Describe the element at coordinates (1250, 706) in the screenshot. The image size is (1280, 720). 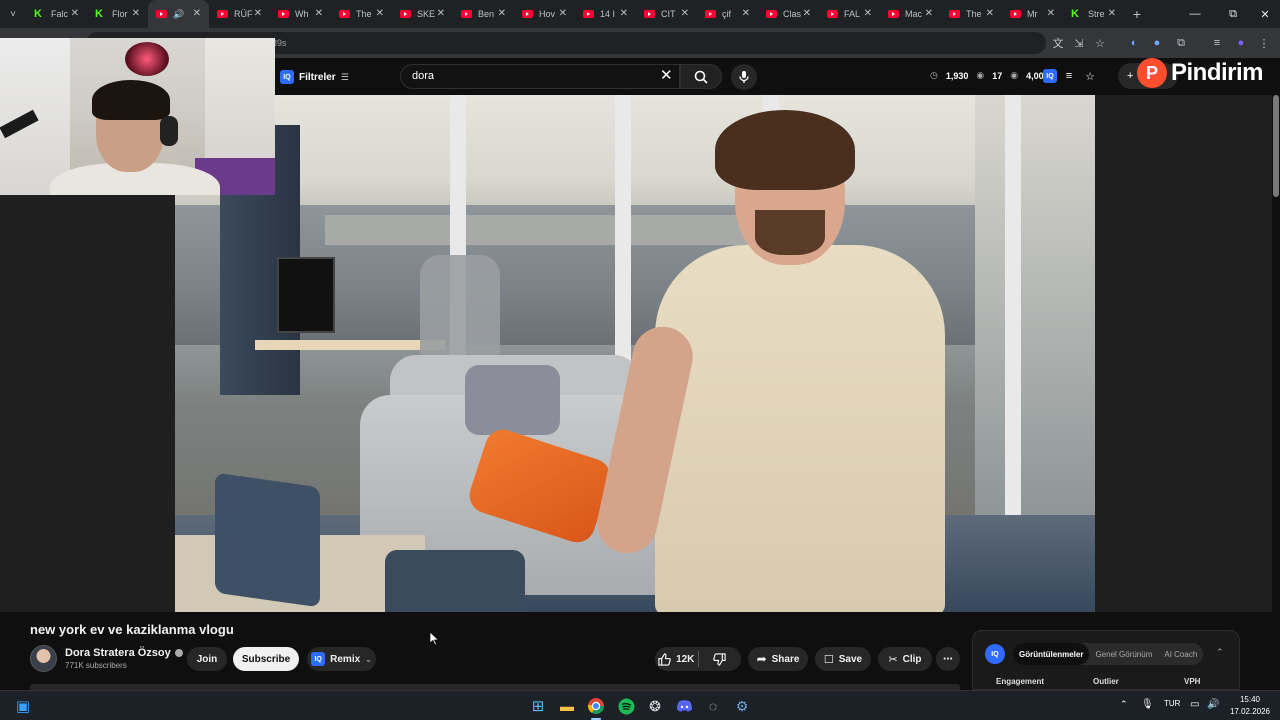
I see `taskbar-clock: 15:40 17.02.2026` at that location.